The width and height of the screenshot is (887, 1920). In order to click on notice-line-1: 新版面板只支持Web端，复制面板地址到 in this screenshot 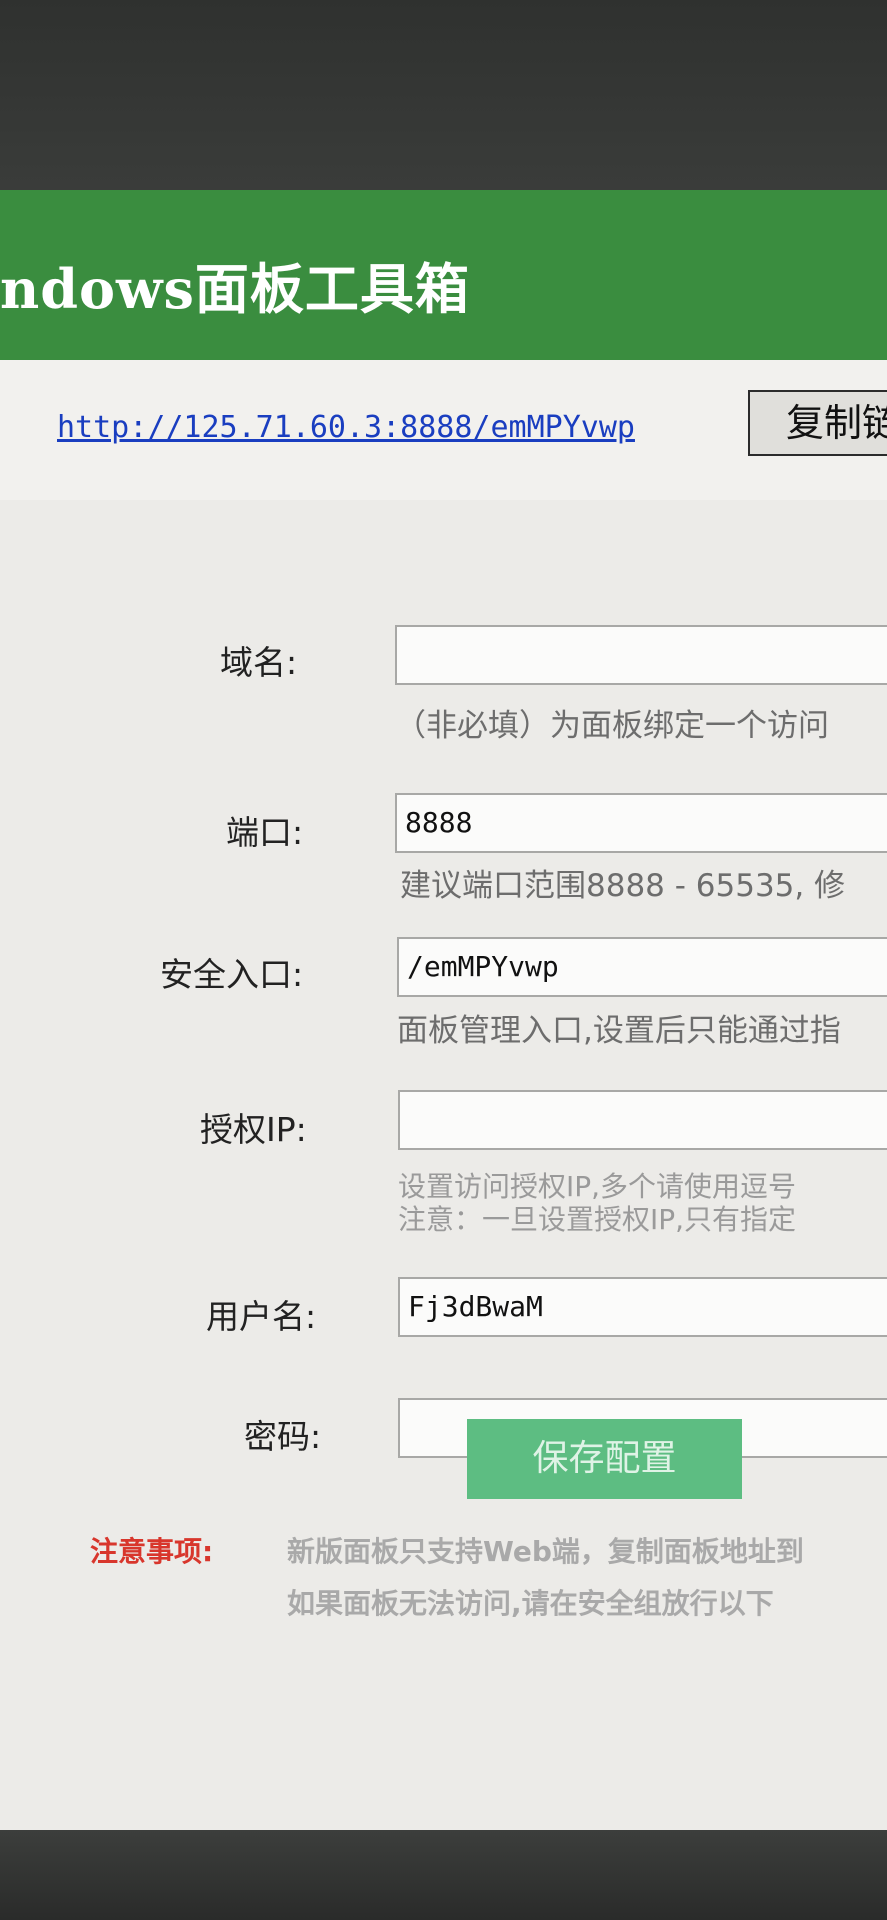, I will do `click(545, 1551)`.